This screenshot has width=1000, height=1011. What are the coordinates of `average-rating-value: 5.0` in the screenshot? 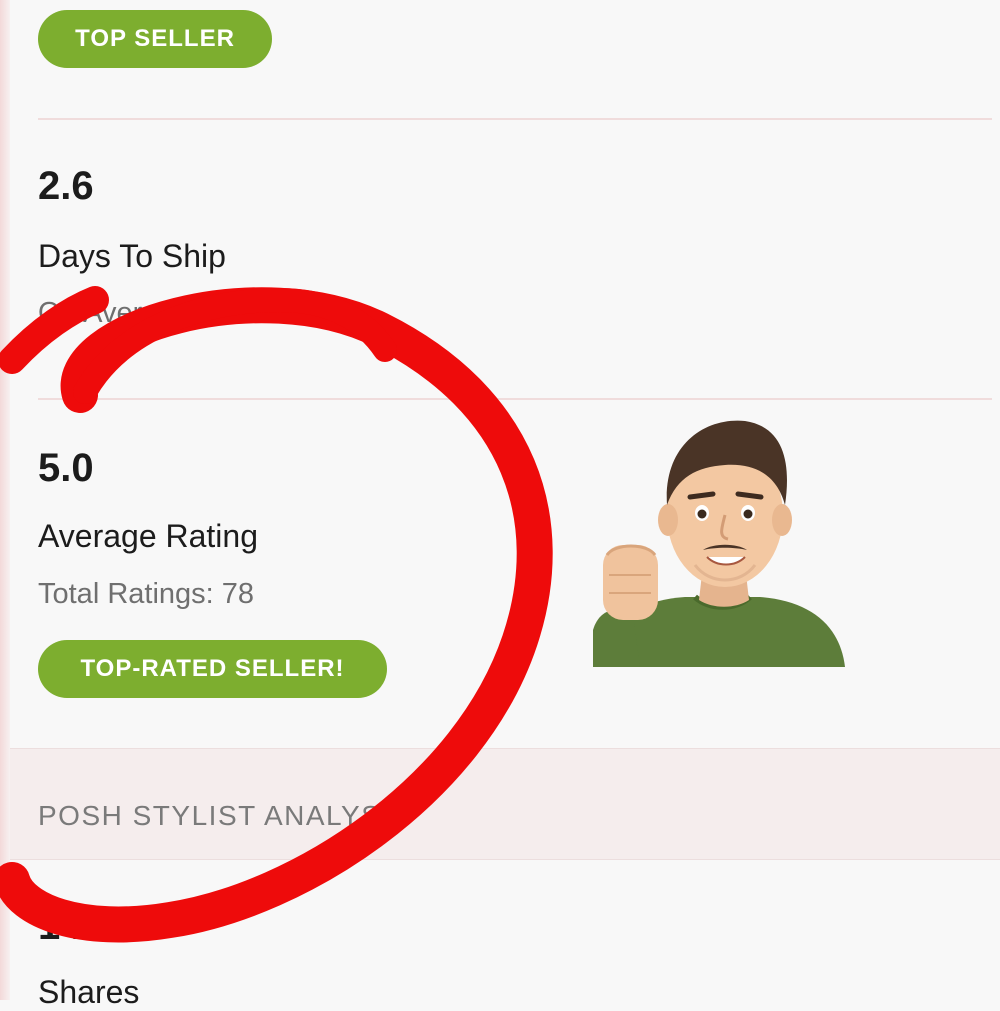 It's located at (66, 468).